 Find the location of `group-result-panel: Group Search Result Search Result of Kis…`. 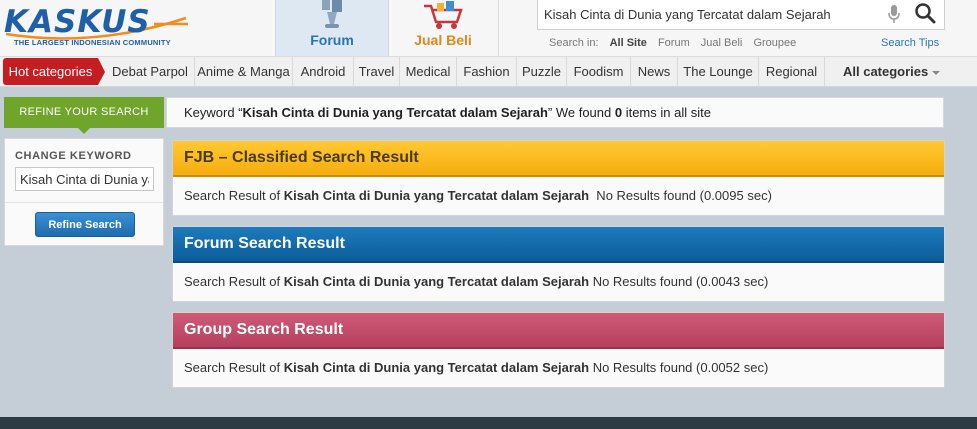

group-result-panel: Group Search Result Search Result of Kis… is located at coordinates (558, 350).